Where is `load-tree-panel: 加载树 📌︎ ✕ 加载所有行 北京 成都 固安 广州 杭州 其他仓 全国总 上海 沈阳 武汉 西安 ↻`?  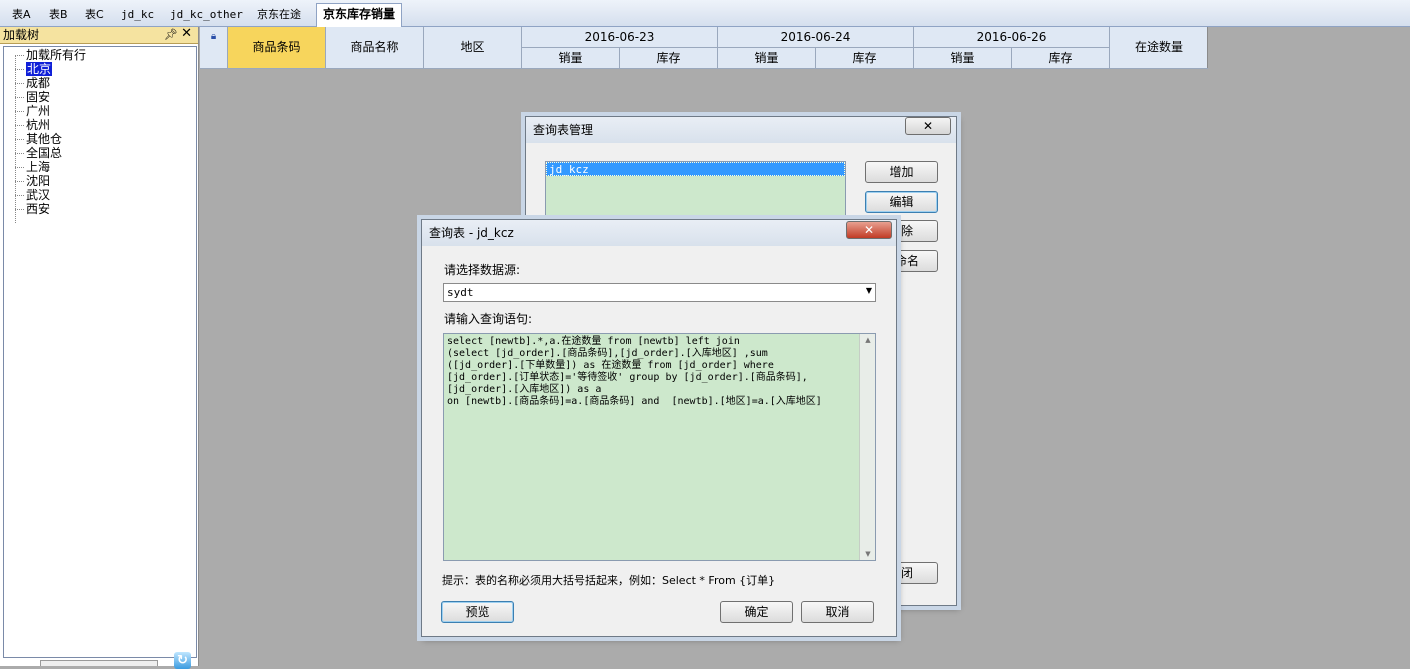
load-tree-panel: 加载树 📌︎ ✕ 加载所有行 北京 成都 固安 广州 杭州 其他仓 全国总 上海 沈阳 武汉 西安 ↻ is located at coordinates (99, 347).